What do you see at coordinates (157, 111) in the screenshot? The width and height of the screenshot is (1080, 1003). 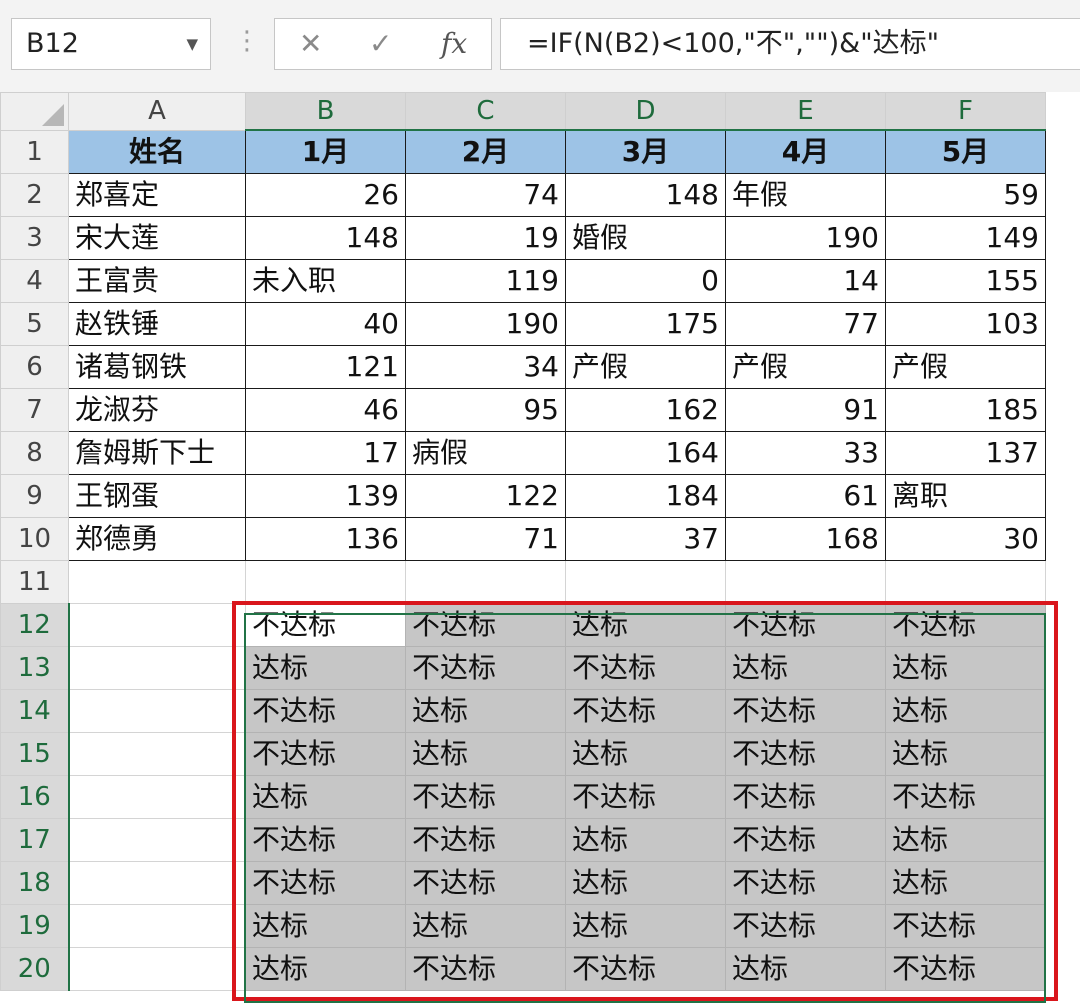 I see `column-header-a: A` at bounding box center [157, 111].